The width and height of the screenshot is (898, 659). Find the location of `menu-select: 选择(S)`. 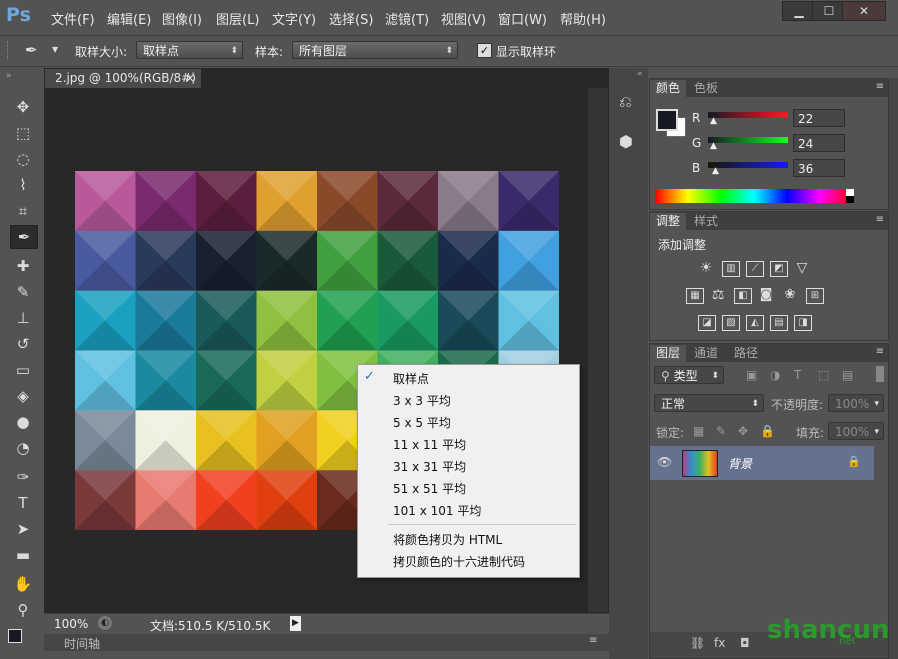

menu-select: 选择(S) is located at coordinates (351, 18).